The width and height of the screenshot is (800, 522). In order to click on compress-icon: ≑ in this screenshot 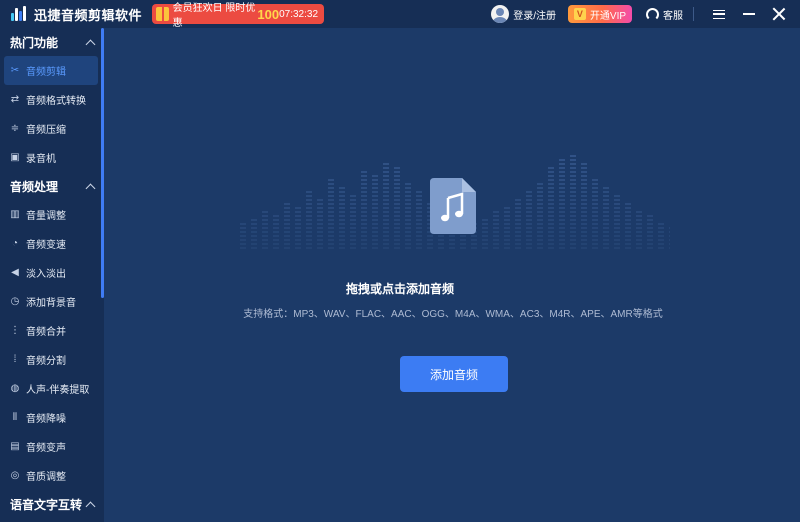, I will do `click(15, 128)`.